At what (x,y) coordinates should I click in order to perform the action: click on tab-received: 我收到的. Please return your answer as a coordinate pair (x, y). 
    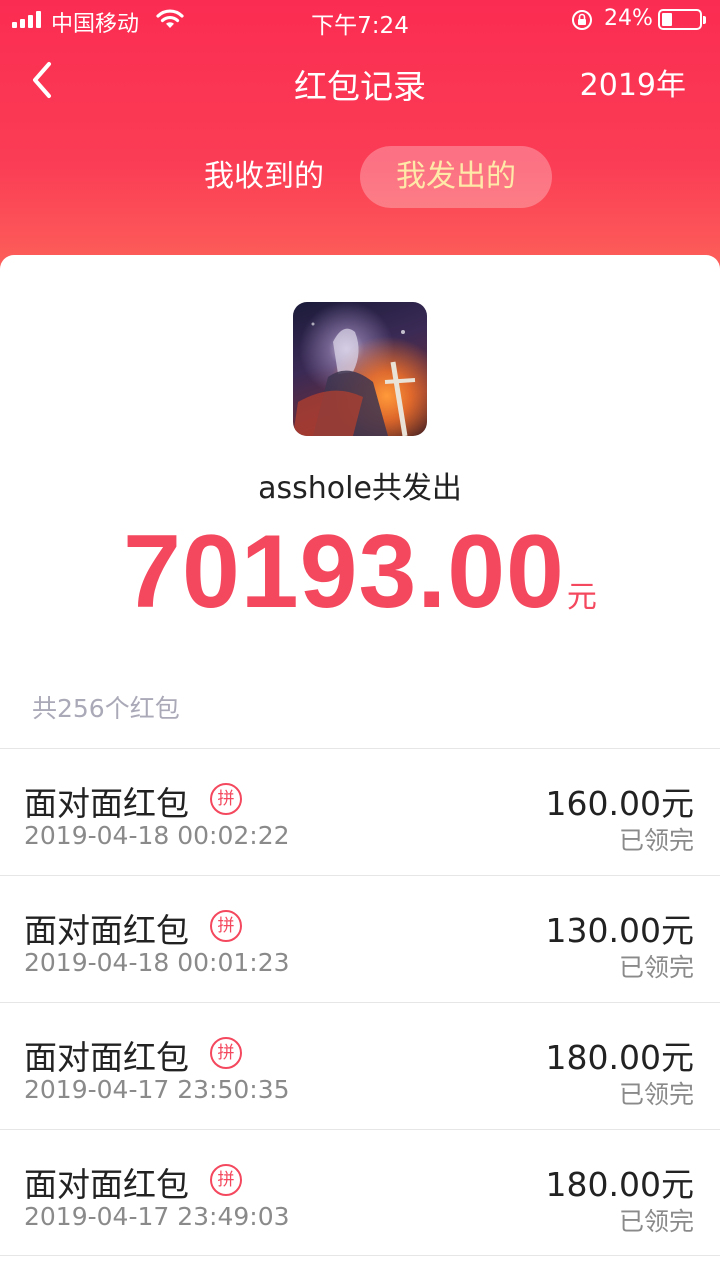
    Looking at the image, I should click on (264, 177).